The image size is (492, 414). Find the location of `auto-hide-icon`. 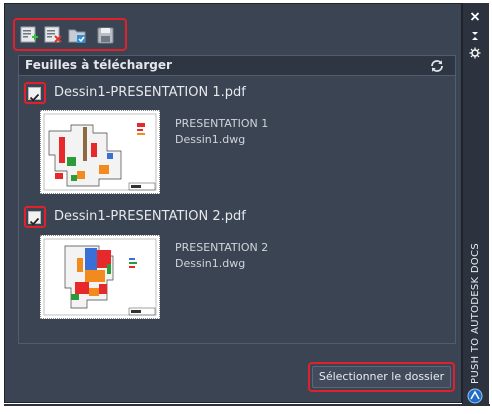

auto-hide-icon is located at coordinates (475, 36).